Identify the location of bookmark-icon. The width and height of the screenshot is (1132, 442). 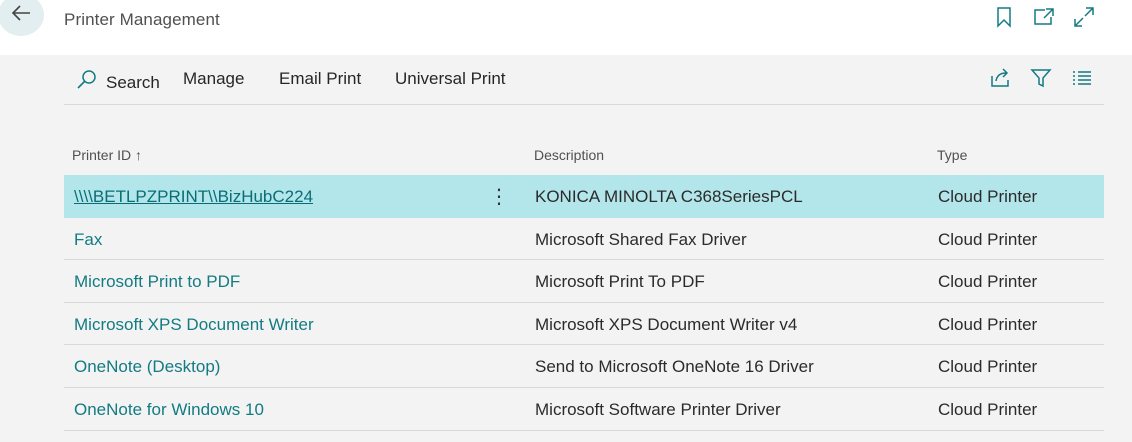
(1004, 19).